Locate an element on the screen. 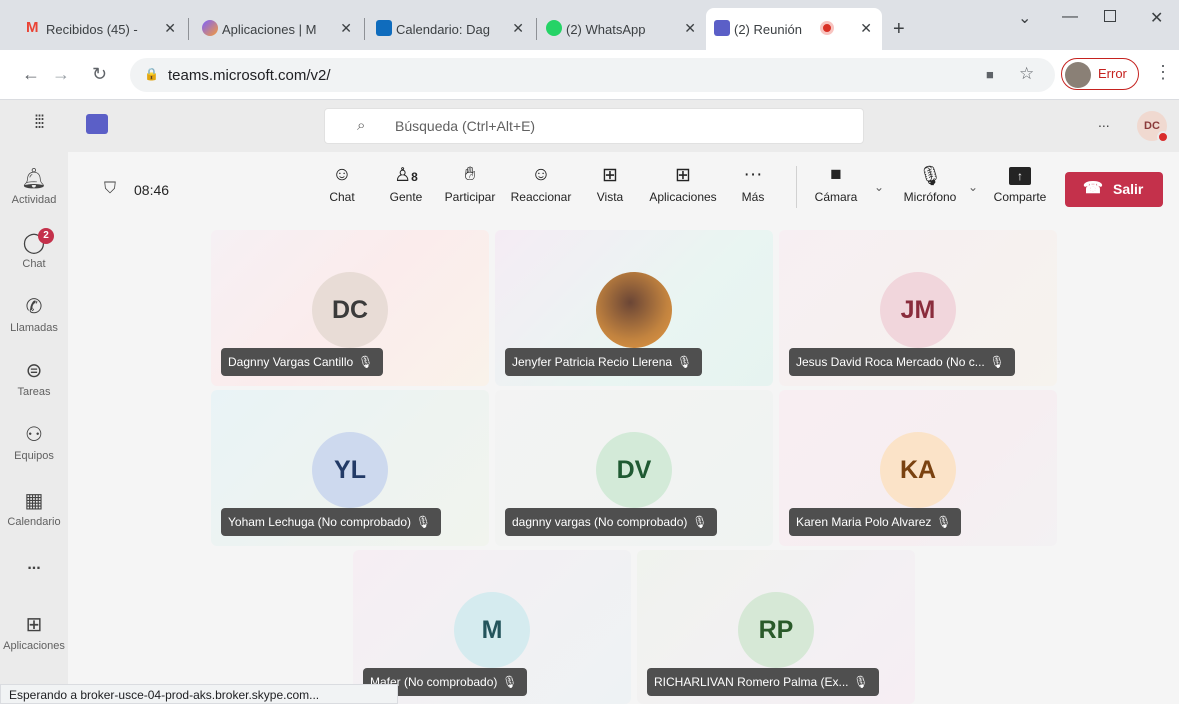 The height and width of the screenshot is (704, 1179). teams-icon: ⚇ is located at coordinates (34, 435).